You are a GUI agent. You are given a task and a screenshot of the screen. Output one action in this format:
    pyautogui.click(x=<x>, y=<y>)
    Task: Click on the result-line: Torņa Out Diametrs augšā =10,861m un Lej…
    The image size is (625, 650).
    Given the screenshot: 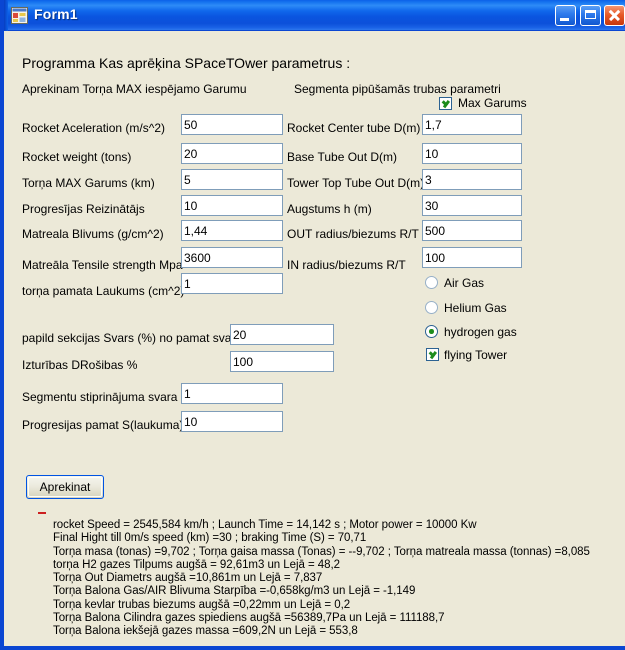 What is the action you would take?
    pyautogui.click(x=188, y=578)
    